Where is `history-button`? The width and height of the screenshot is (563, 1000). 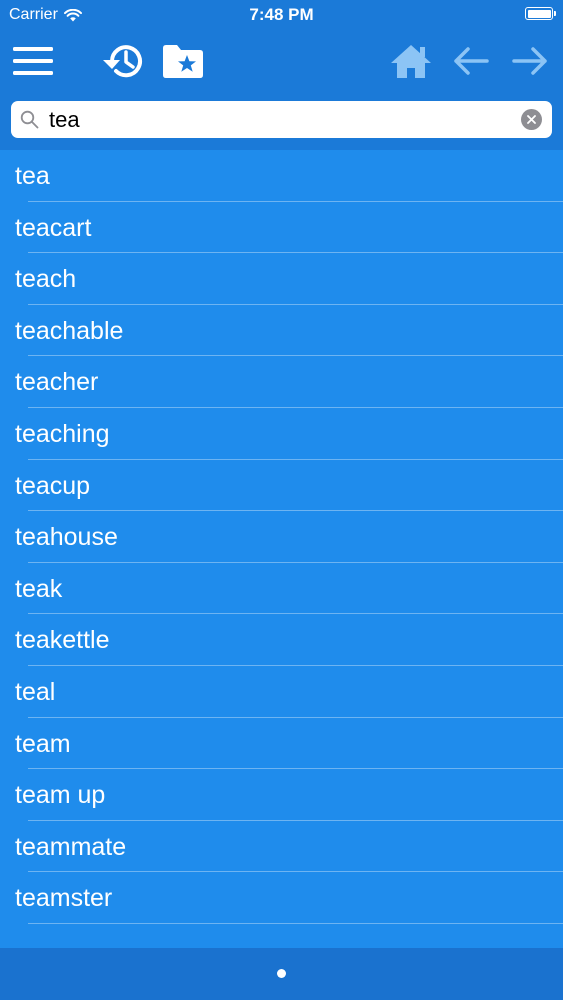 history-button is located at coordinates (123, 61).